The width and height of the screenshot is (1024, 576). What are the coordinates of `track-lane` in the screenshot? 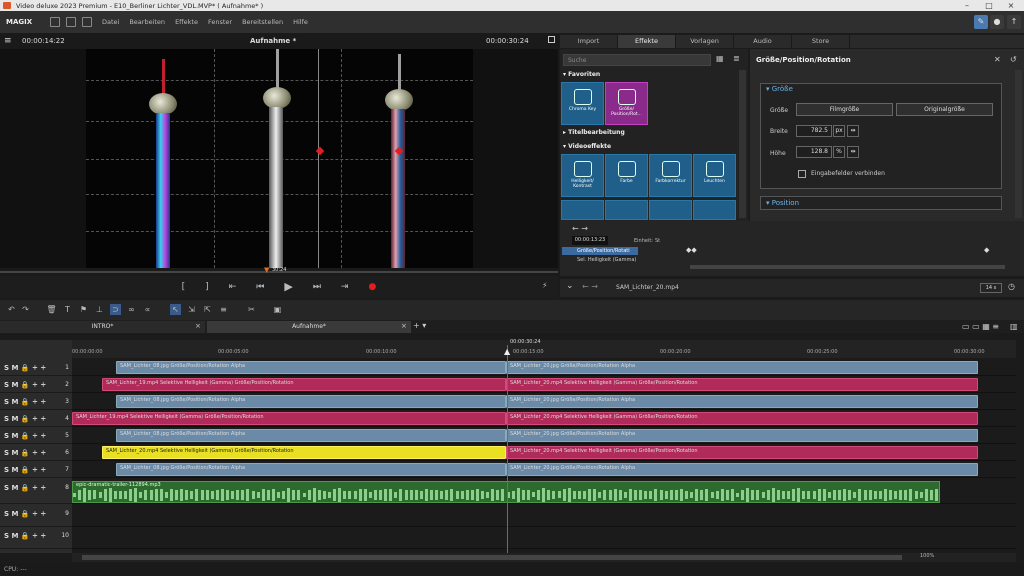 It's located at (544, 538).